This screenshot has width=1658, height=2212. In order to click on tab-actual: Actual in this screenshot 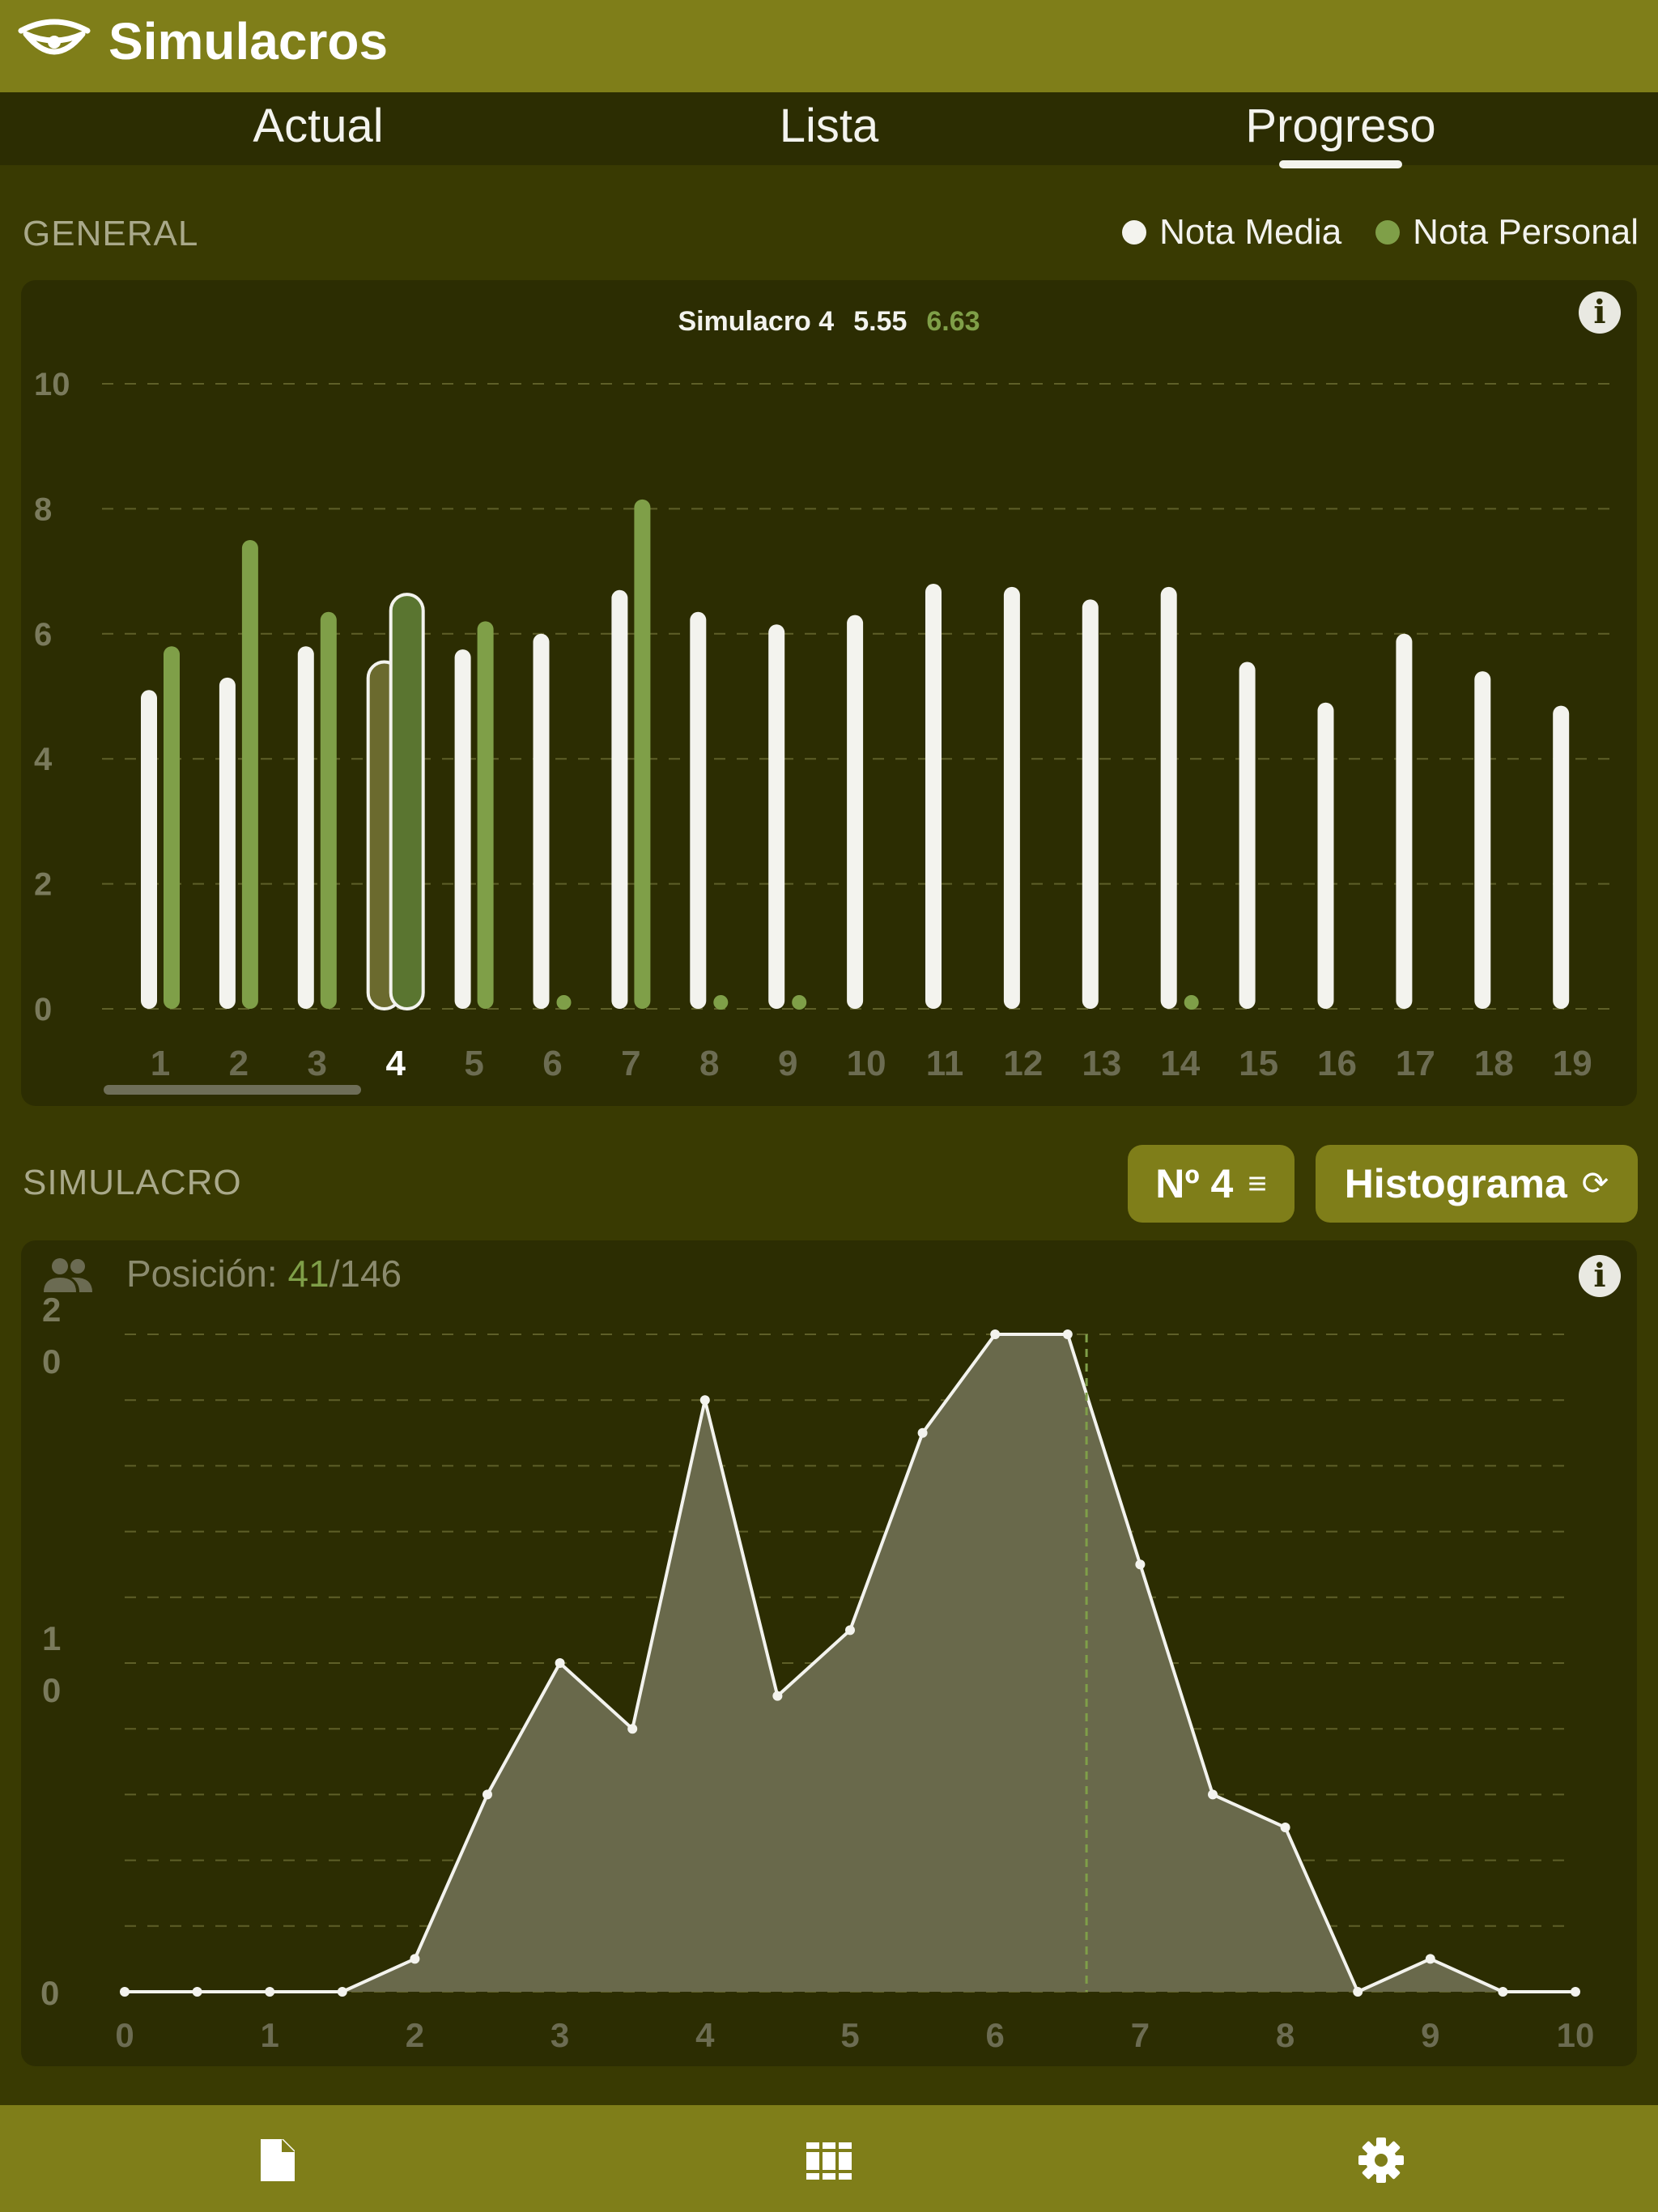, I will do `click(318, 126)`.